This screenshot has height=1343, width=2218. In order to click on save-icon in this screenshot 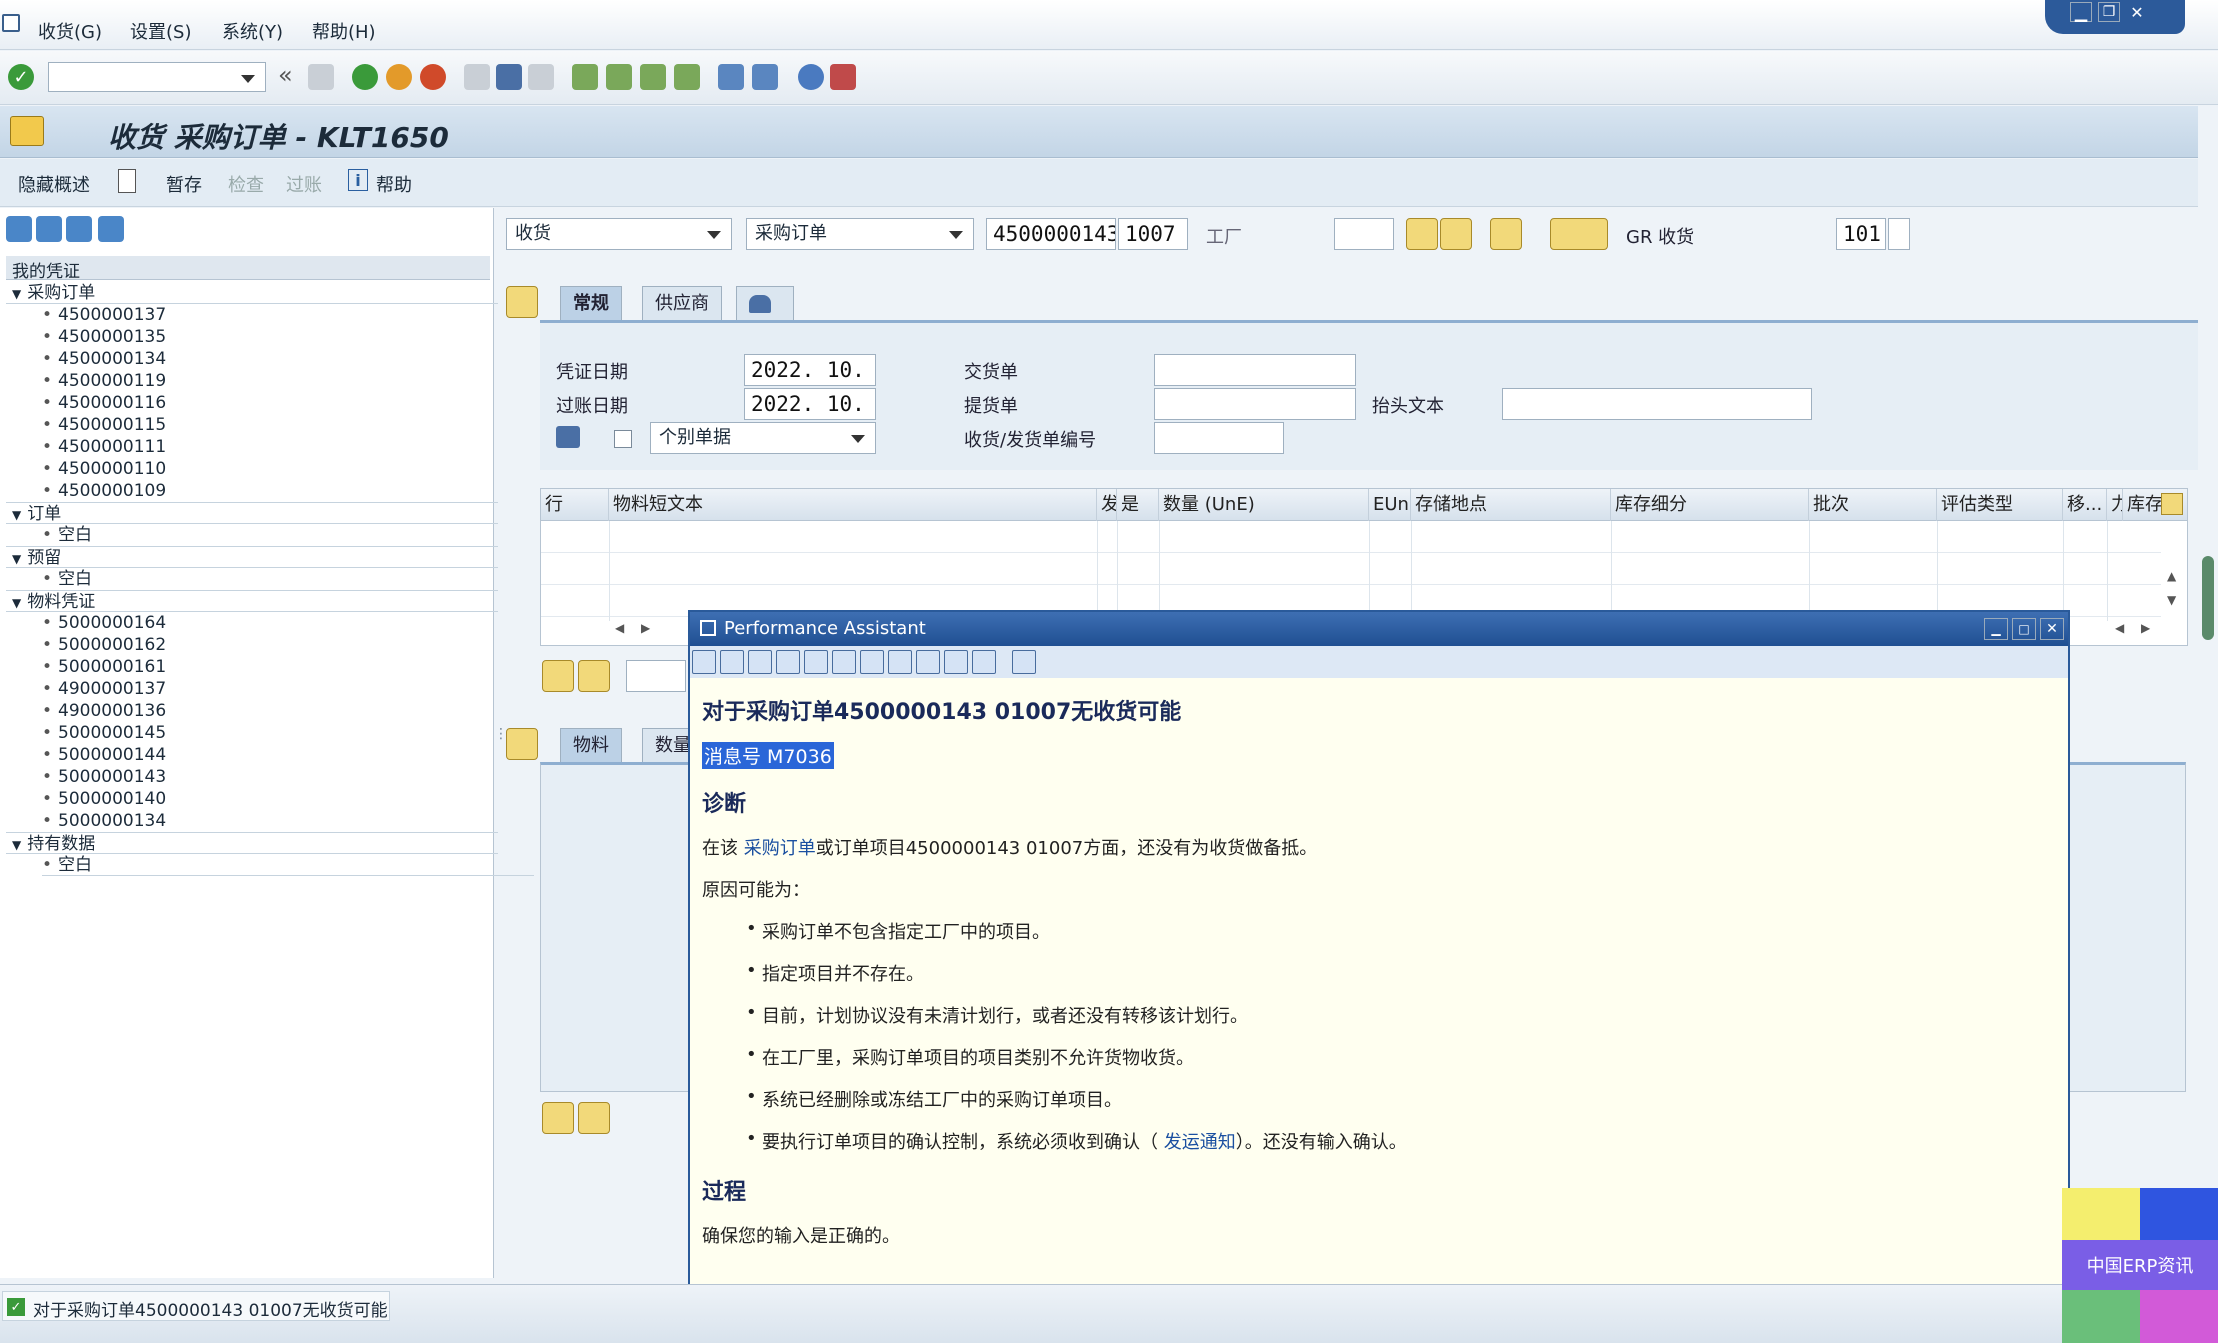, I will do `click(321, 77)`.